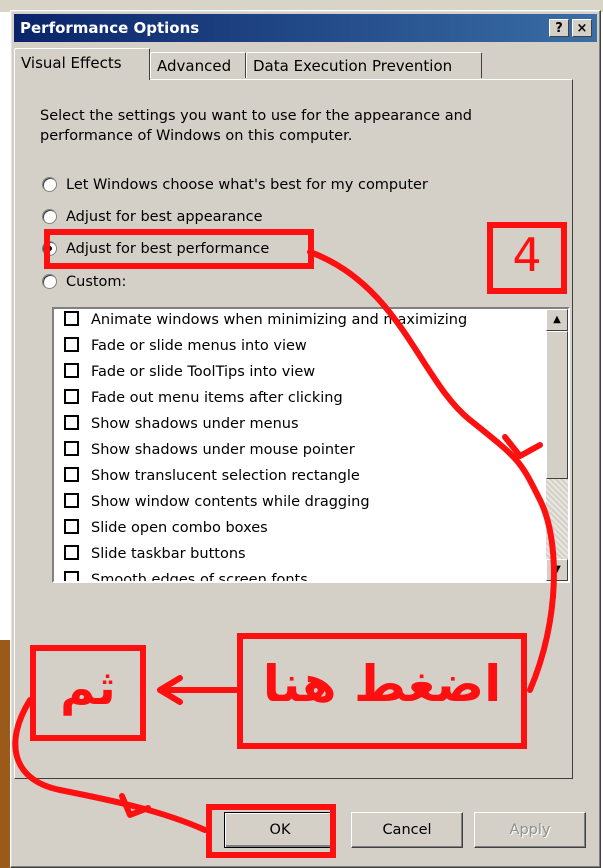 The height and width of the screenshot is (868, 603). I want to click on list-item: Show translucent selection rectangle, so click(212, 476).